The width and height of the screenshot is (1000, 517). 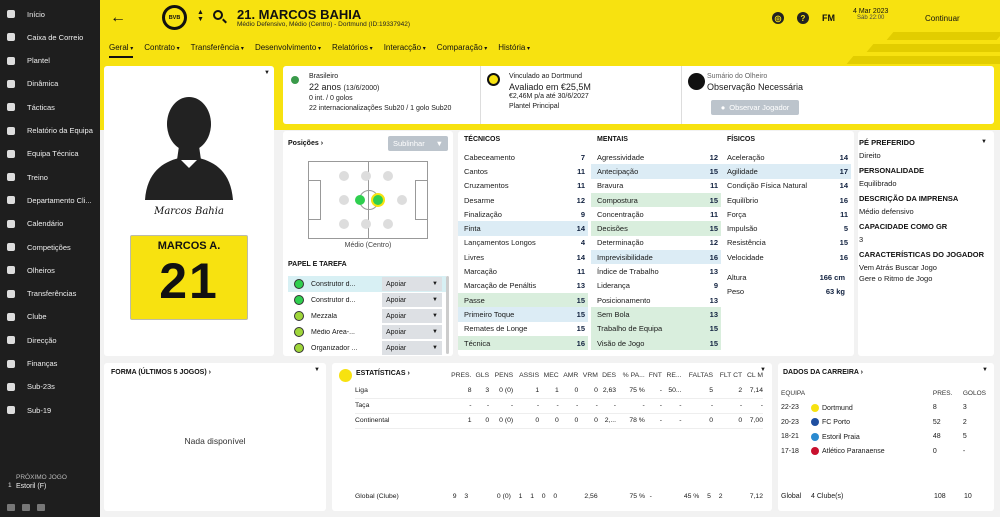 I want to click on chat-icon, so click(x=26, y=507).